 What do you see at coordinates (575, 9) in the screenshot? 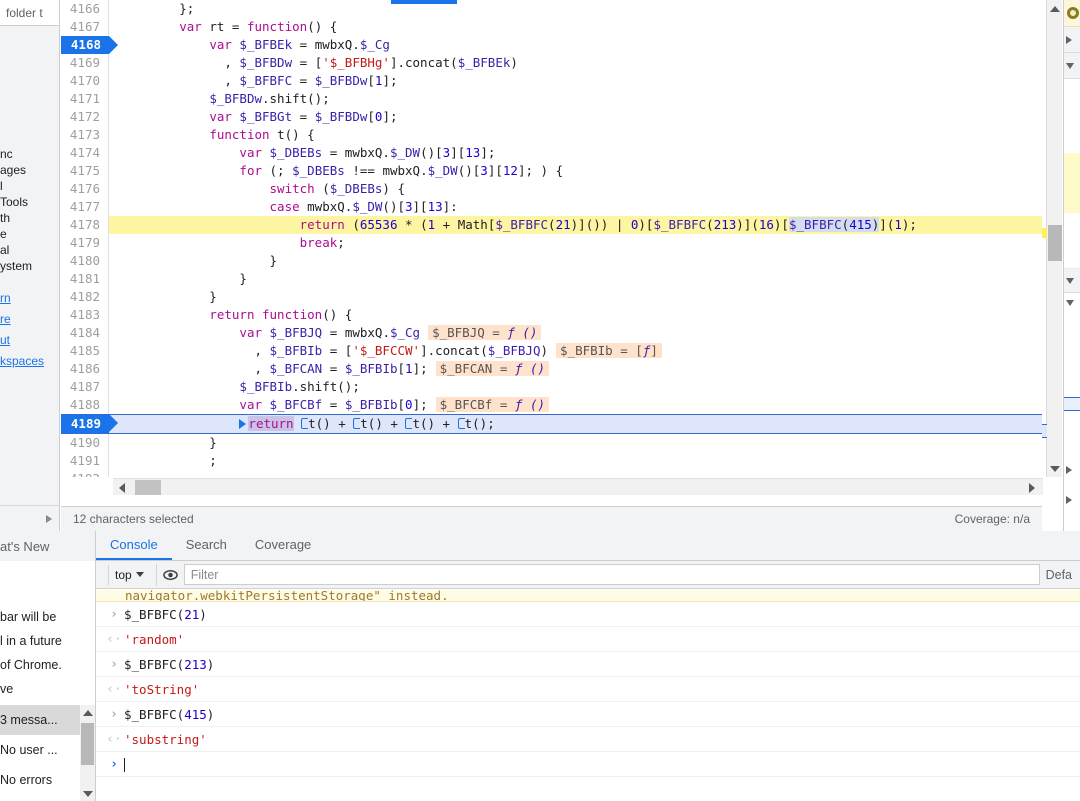
I see `code-line-content: };` at bounding box center [575, 9].